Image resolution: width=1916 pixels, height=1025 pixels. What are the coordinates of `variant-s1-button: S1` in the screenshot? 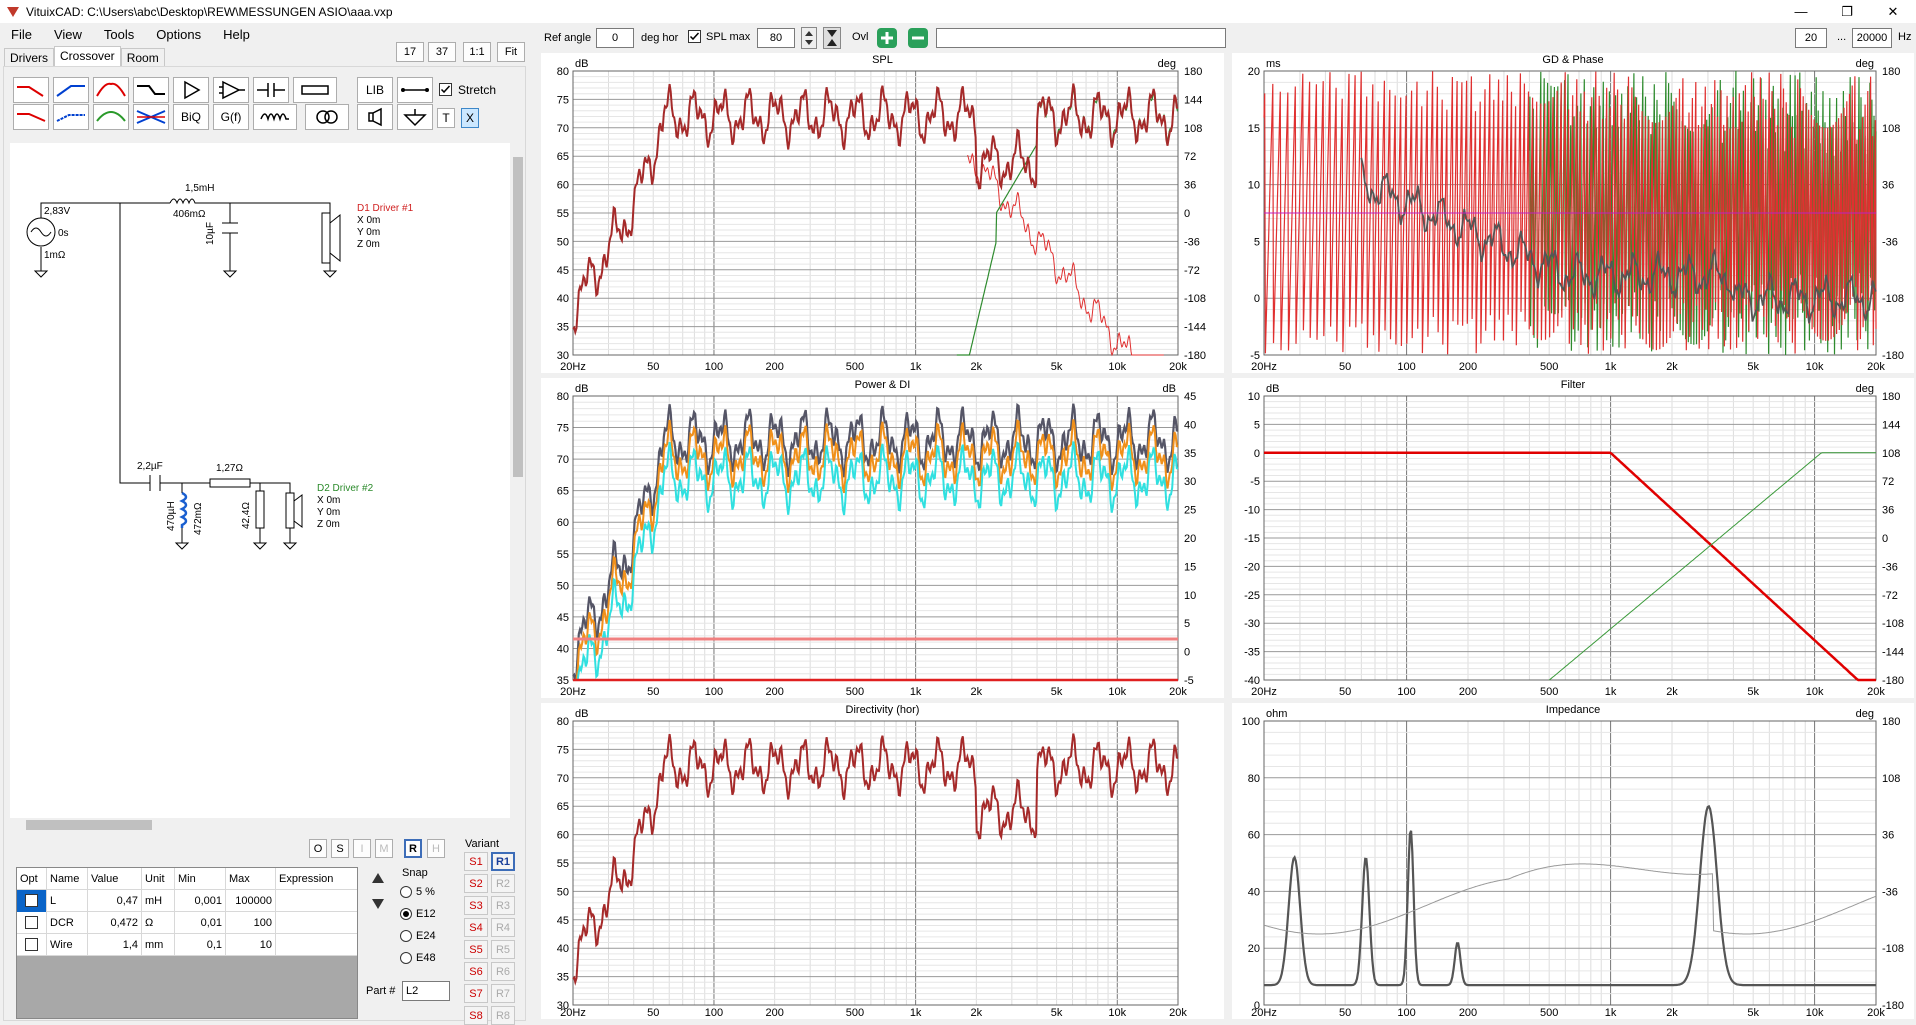 It's located at (476, 861).